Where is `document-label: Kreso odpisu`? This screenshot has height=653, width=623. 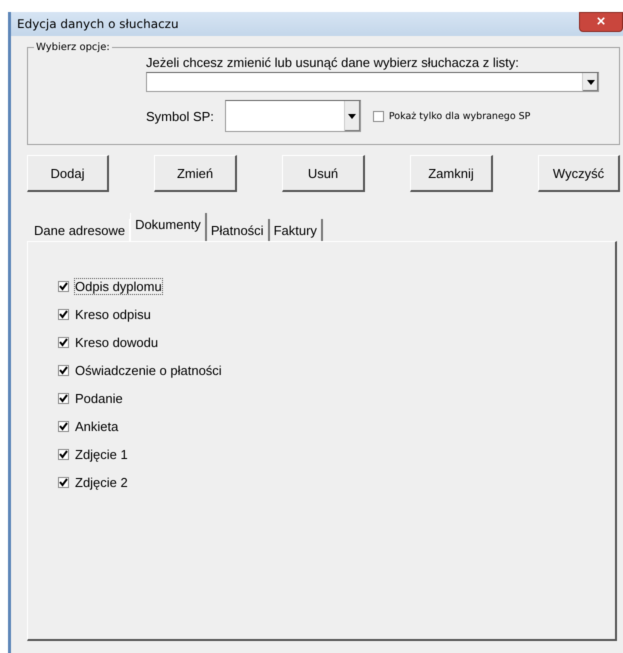
document-label: Kreso odpisu is located at coordinates (113, 314).